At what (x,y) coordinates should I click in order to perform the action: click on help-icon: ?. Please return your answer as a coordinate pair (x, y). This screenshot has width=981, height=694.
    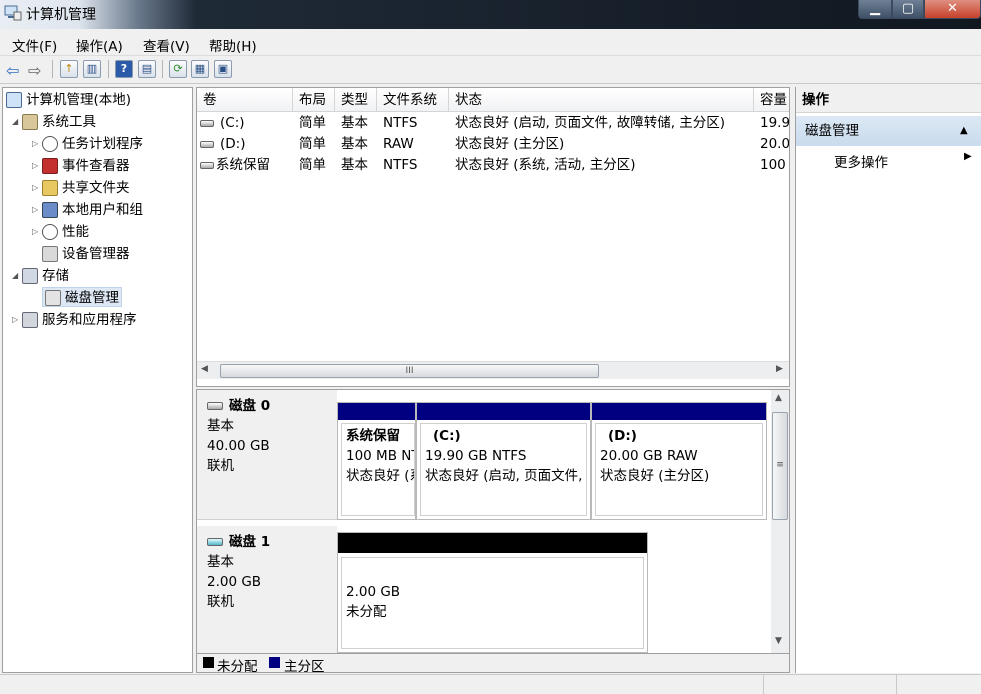
    Looking at the image, I should click on (124, 69).